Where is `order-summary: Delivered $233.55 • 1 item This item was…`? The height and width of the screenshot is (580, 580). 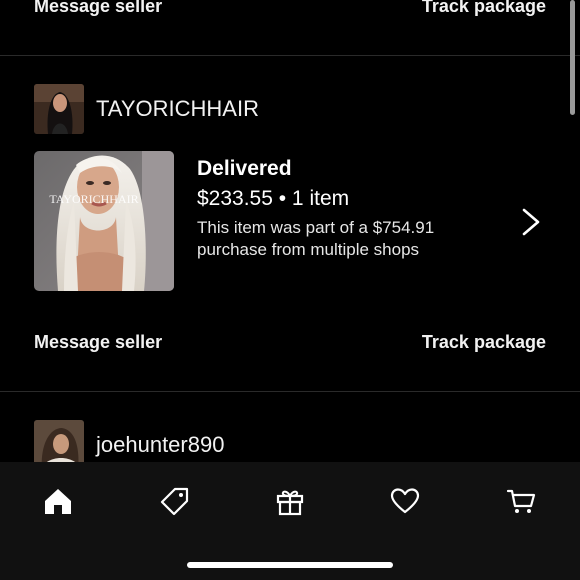 order-summary: Delivered $233.55 • 1 item This item was… is located at coordinates (347, 209).